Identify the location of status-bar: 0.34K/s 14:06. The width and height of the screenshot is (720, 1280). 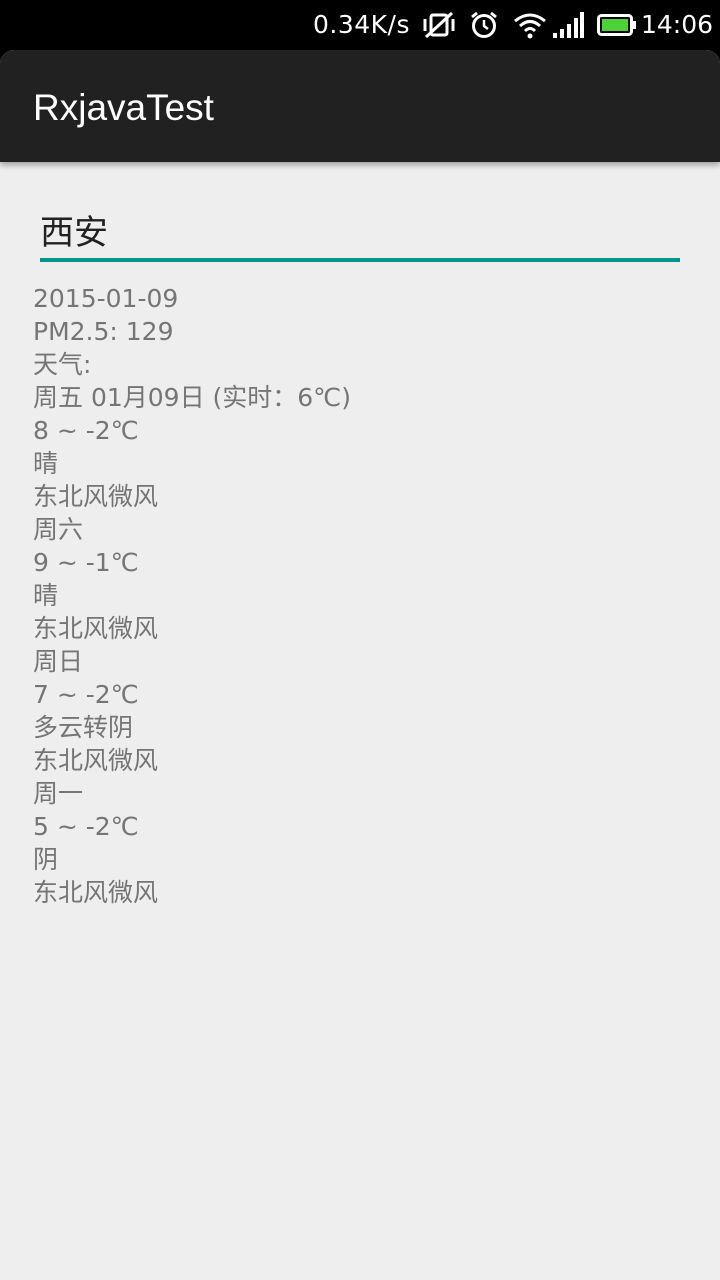
(360, 25).